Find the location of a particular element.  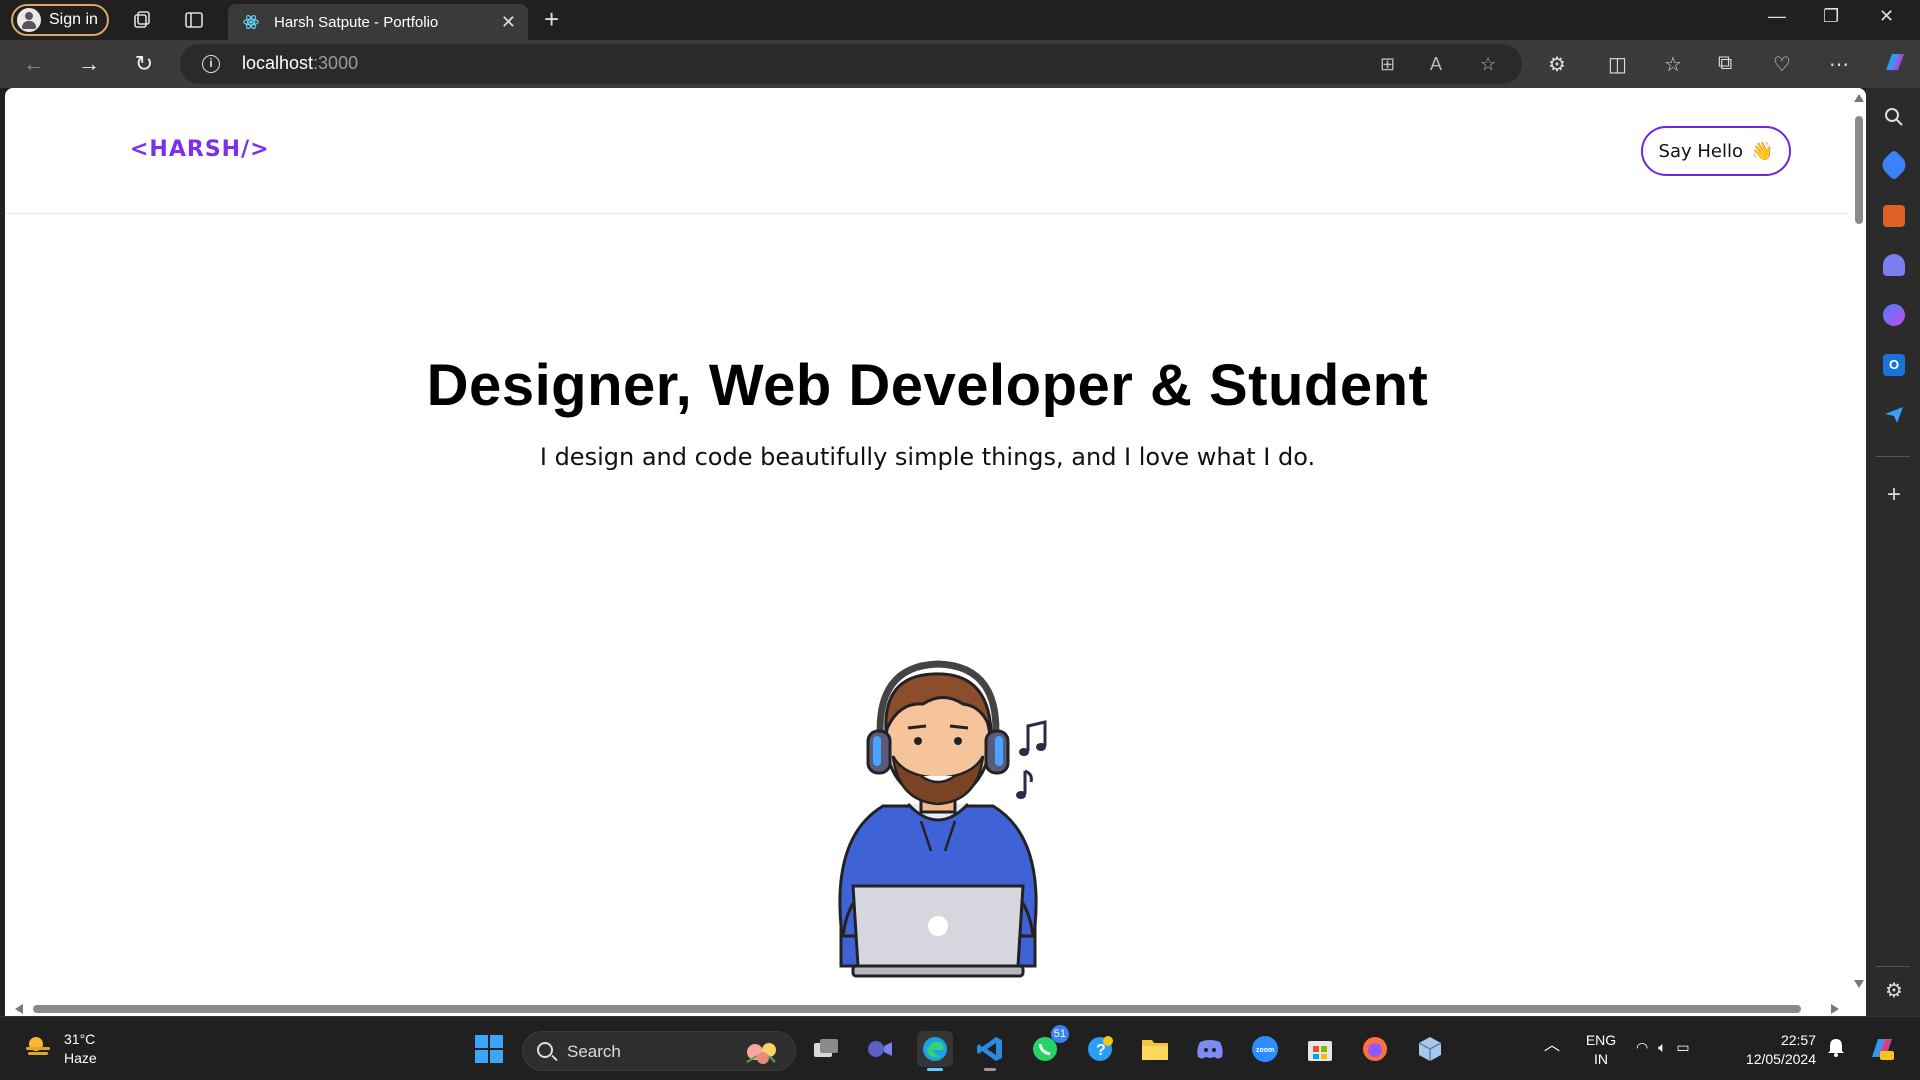

music-notes-icon is located at coordinates (1031, 759).